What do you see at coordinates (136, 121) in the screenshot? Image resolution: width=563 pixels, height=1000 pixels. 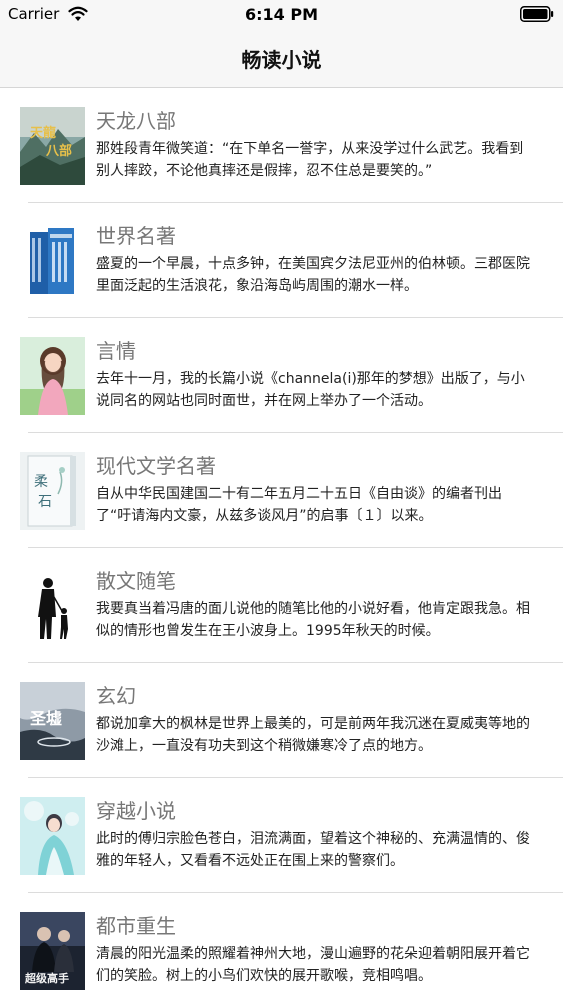 I see `book-category-title: 天龙八部` at bounding box center [136, 121].